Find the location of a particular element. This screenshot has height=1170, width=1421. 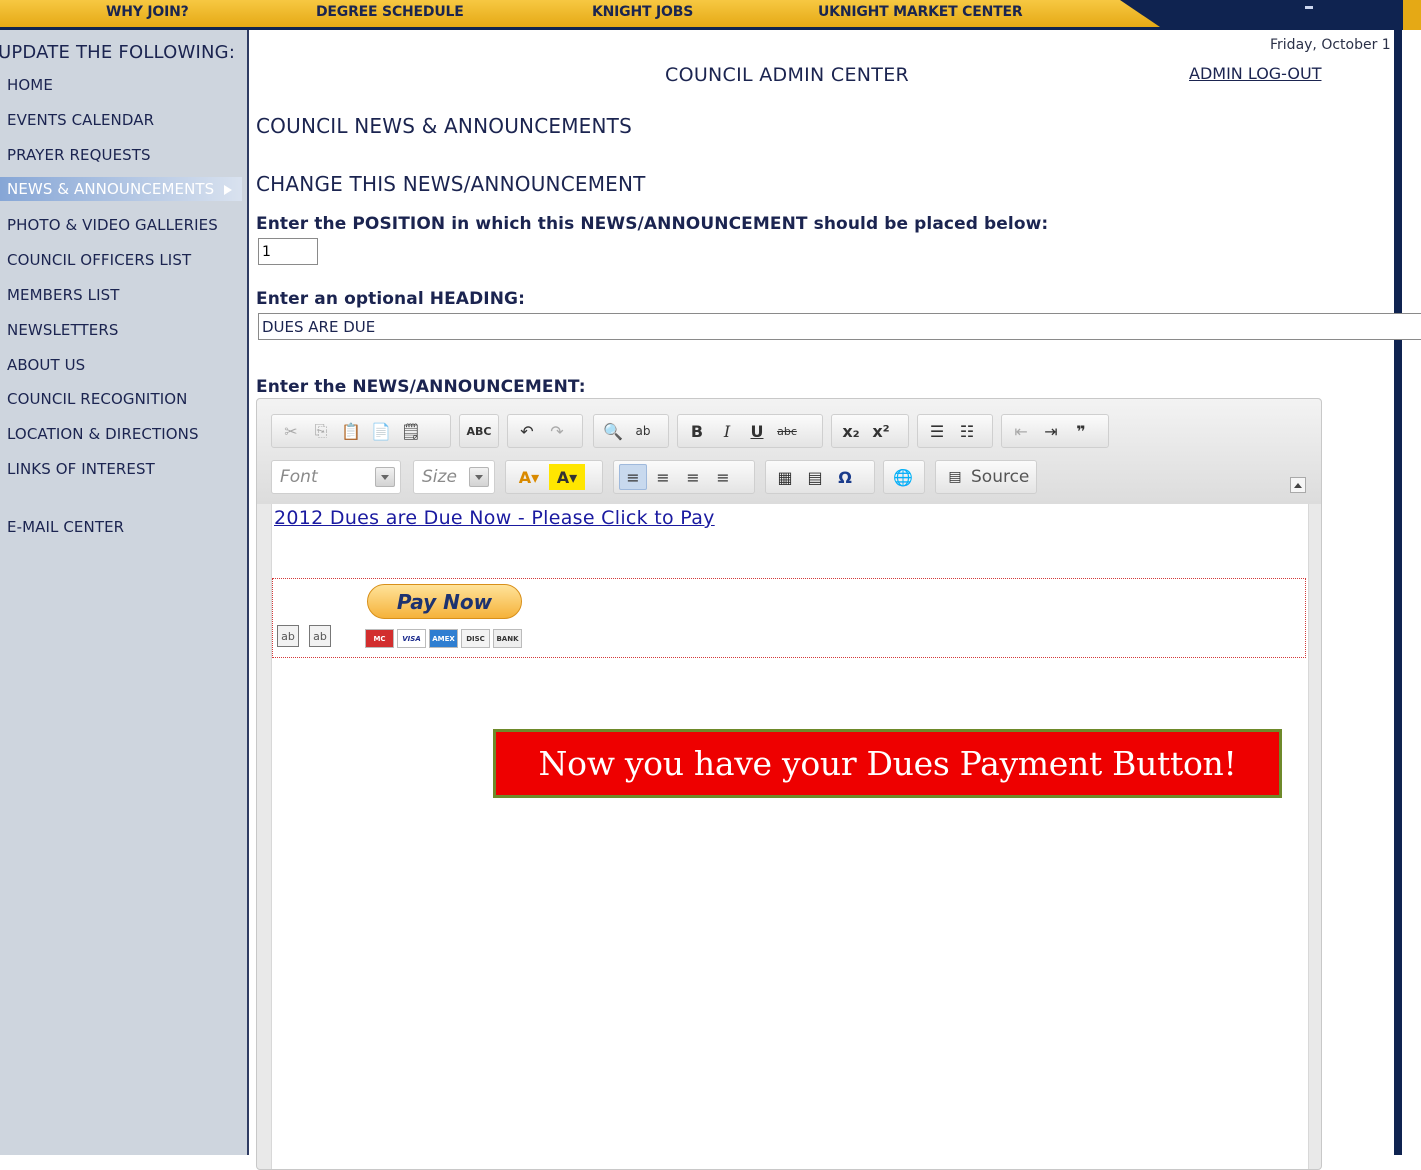

font-placeholder: Font is located at coordinates (299, 477).